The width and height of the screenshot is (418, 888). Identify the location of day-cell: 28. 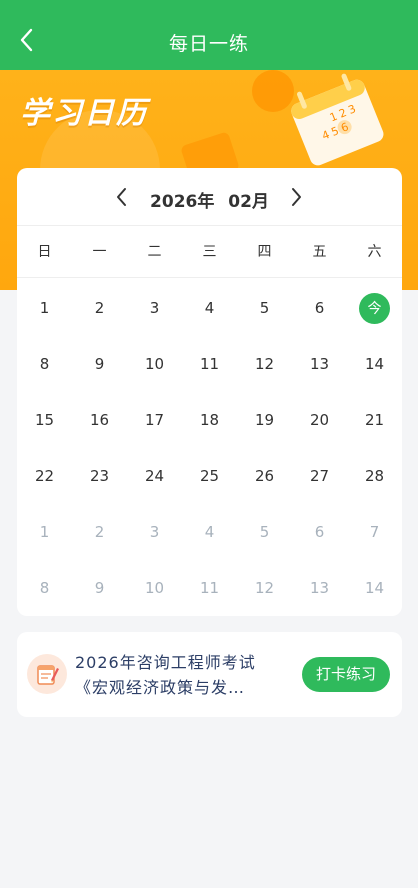
(374, 476).